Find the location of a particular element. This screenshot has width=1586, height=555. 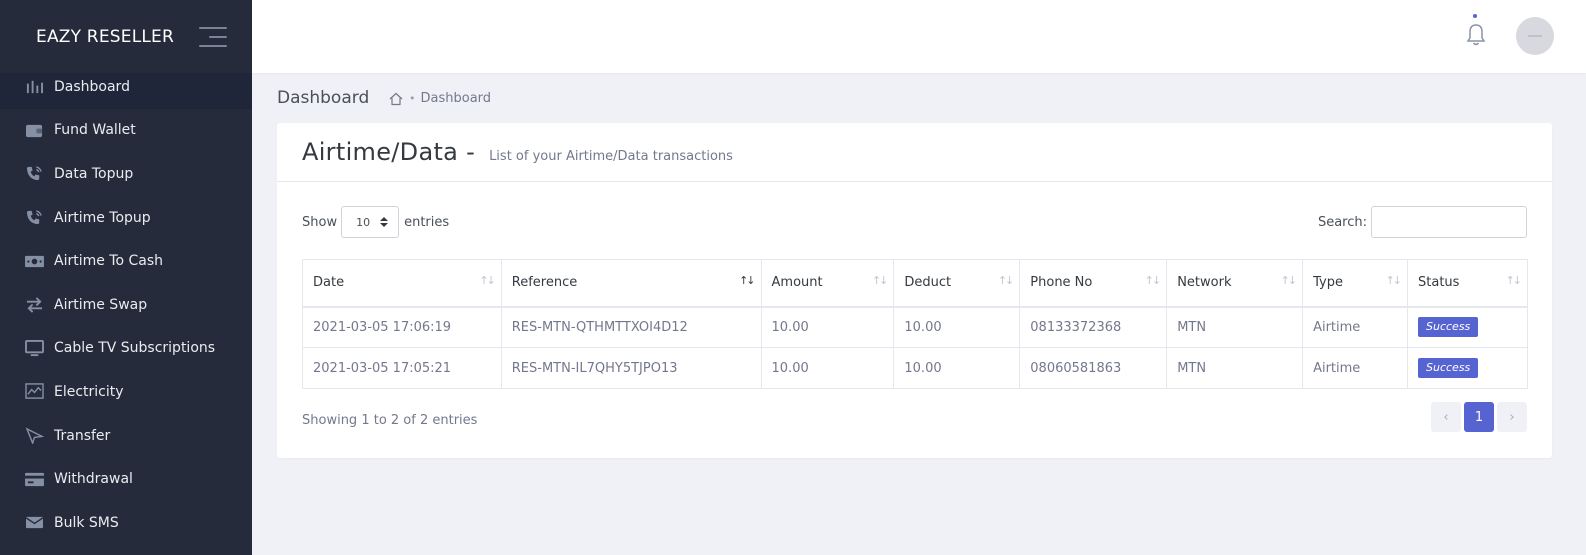

sidebar-item-label: Dashboard is located at coordinates (92, 86).